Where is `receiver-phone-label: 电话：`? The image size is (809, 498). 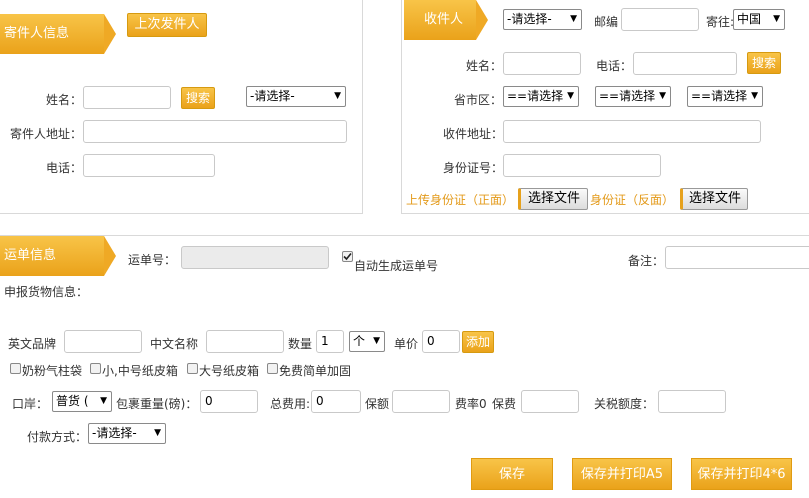 receiver-phone-label: 电话： is located at coordinates (614, 66).